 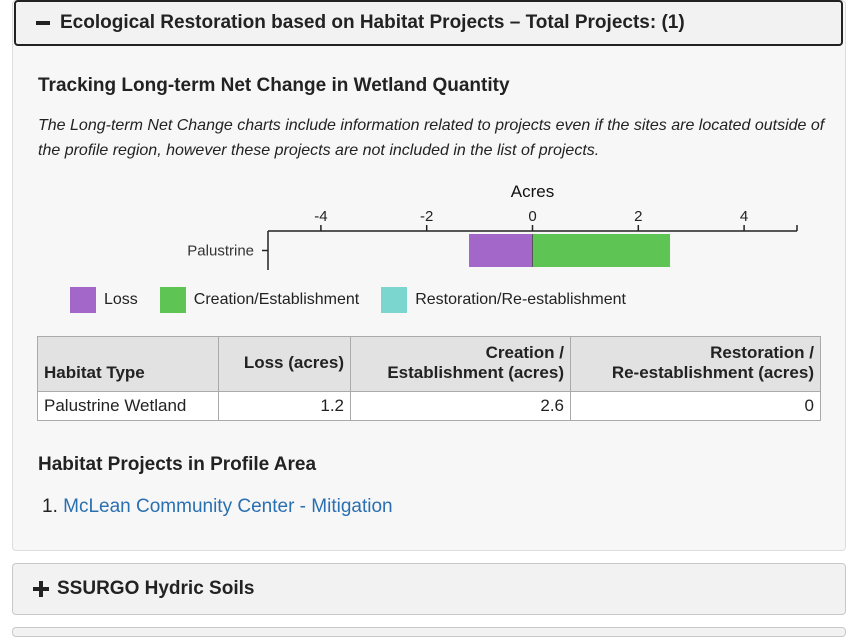 I want to click on table-row: Palustrine Wetland 1.2 2.6 0, so click(x=429, y=406).